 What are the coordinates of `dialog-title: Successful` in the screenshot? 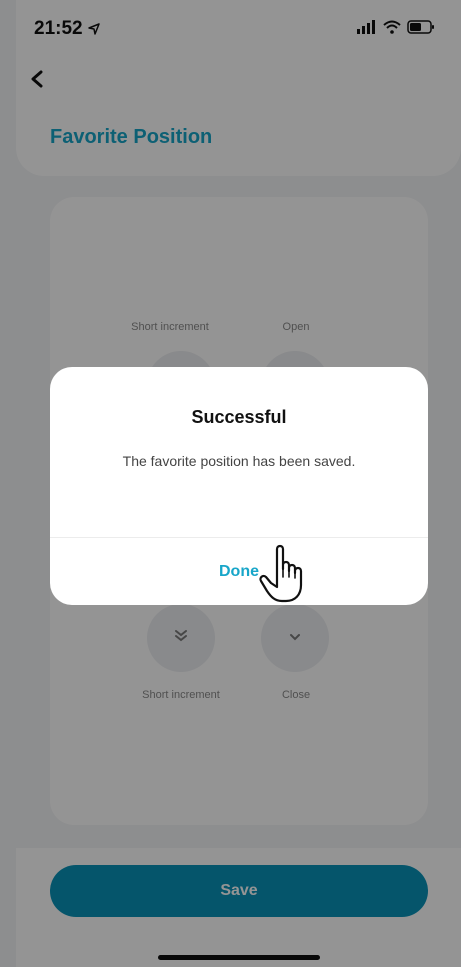 It's located at (239, 417).